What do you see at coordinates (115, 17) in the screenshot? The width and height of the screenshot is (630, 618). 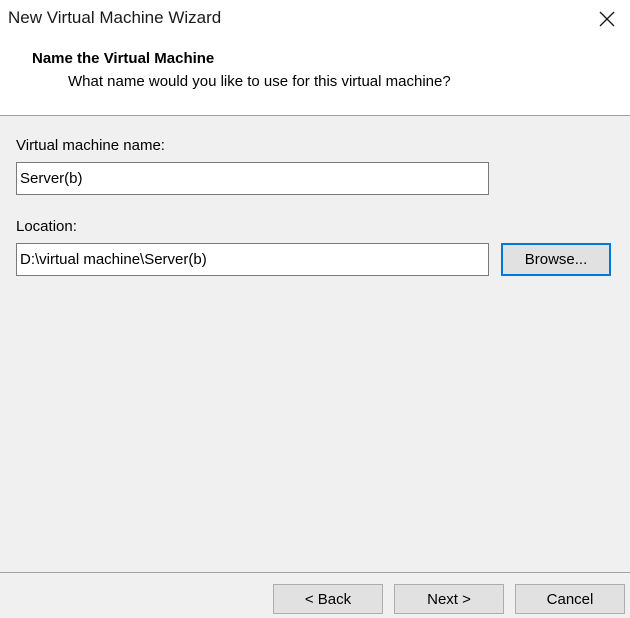 I see `window-title: New Virtual Machine Wizard` at bounding box center [115, 17].